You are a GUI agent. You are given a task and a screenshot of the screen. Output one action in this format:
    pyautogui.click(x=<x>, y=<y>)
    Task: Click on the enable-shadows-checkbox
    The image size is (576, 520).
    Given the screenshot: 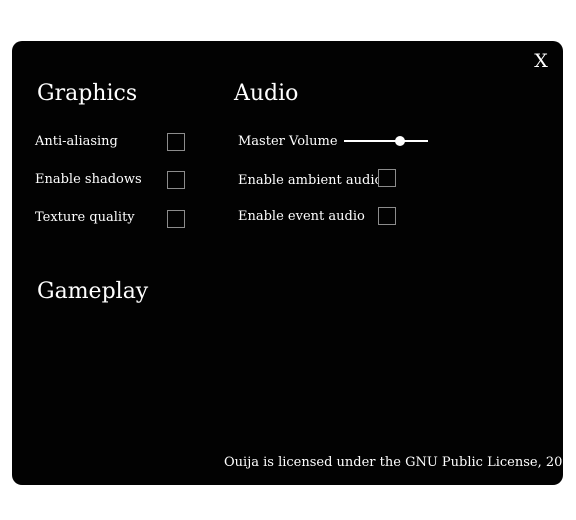 What is the action you would take?
    pyautogui.click(x=176, y=180)
    